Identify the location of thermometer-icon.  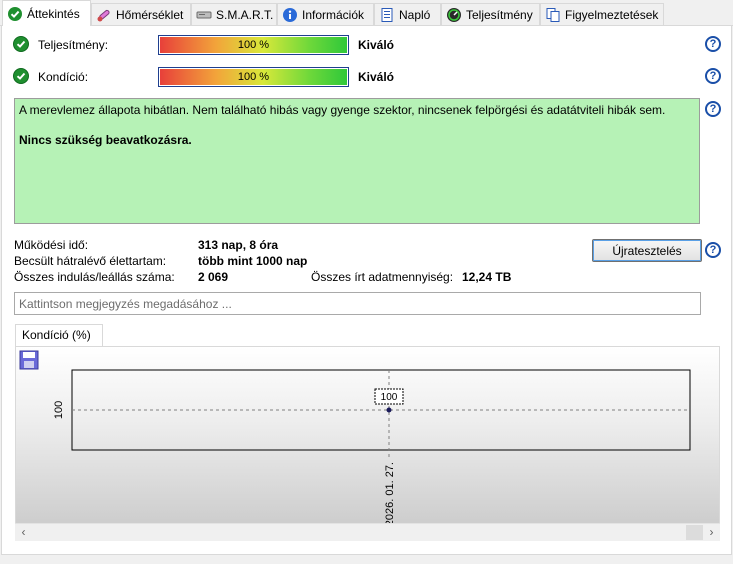
(104, 15).